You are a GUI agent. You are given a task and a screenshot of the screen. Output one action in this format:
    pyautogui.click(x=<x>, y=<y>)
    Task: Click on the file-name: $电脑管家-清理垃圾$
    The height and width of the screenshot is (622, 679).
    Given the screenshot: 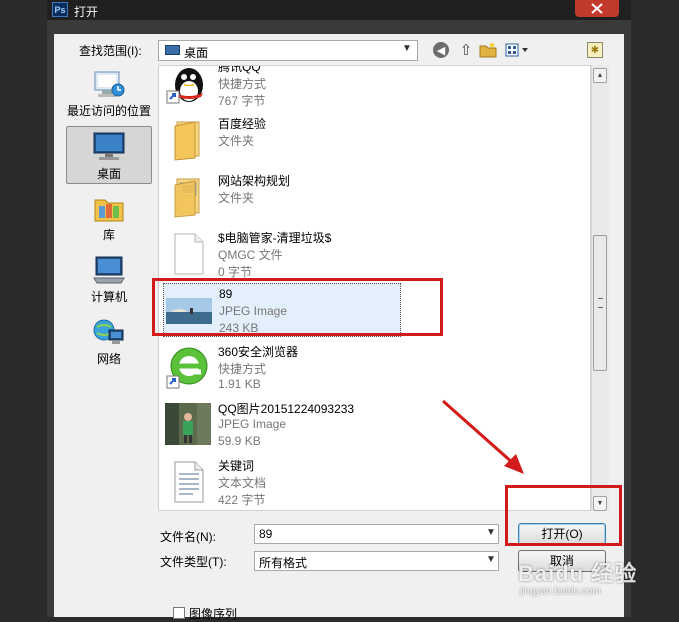 What is the action you would take?
    pyautogui.click(x=275, y=238)
    